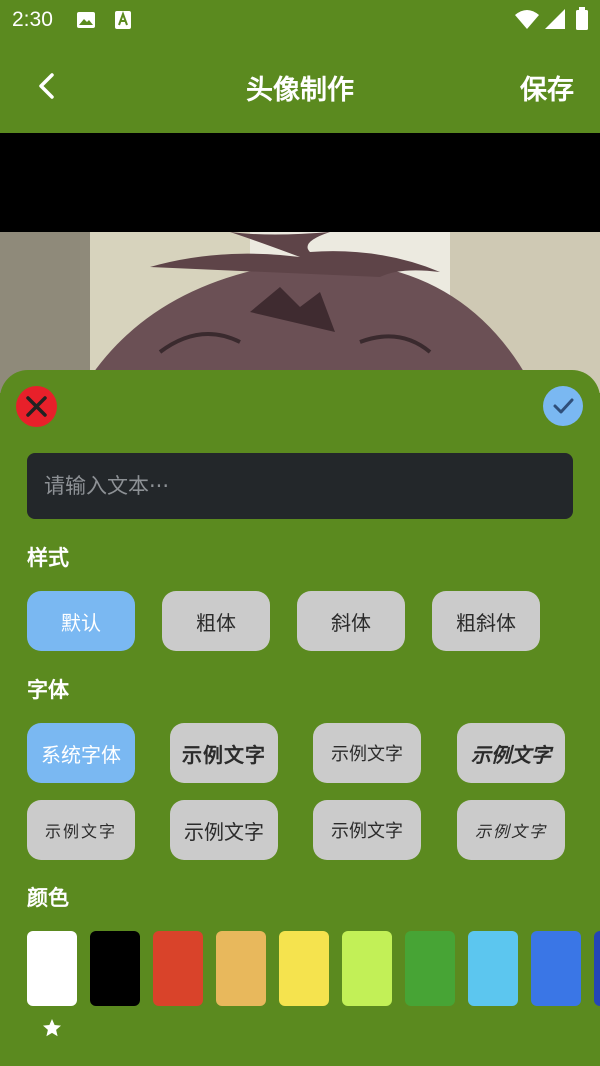 This screenshot has width=600, height=1066. I want to click on page-title: 头像制作, so click(300, 90).